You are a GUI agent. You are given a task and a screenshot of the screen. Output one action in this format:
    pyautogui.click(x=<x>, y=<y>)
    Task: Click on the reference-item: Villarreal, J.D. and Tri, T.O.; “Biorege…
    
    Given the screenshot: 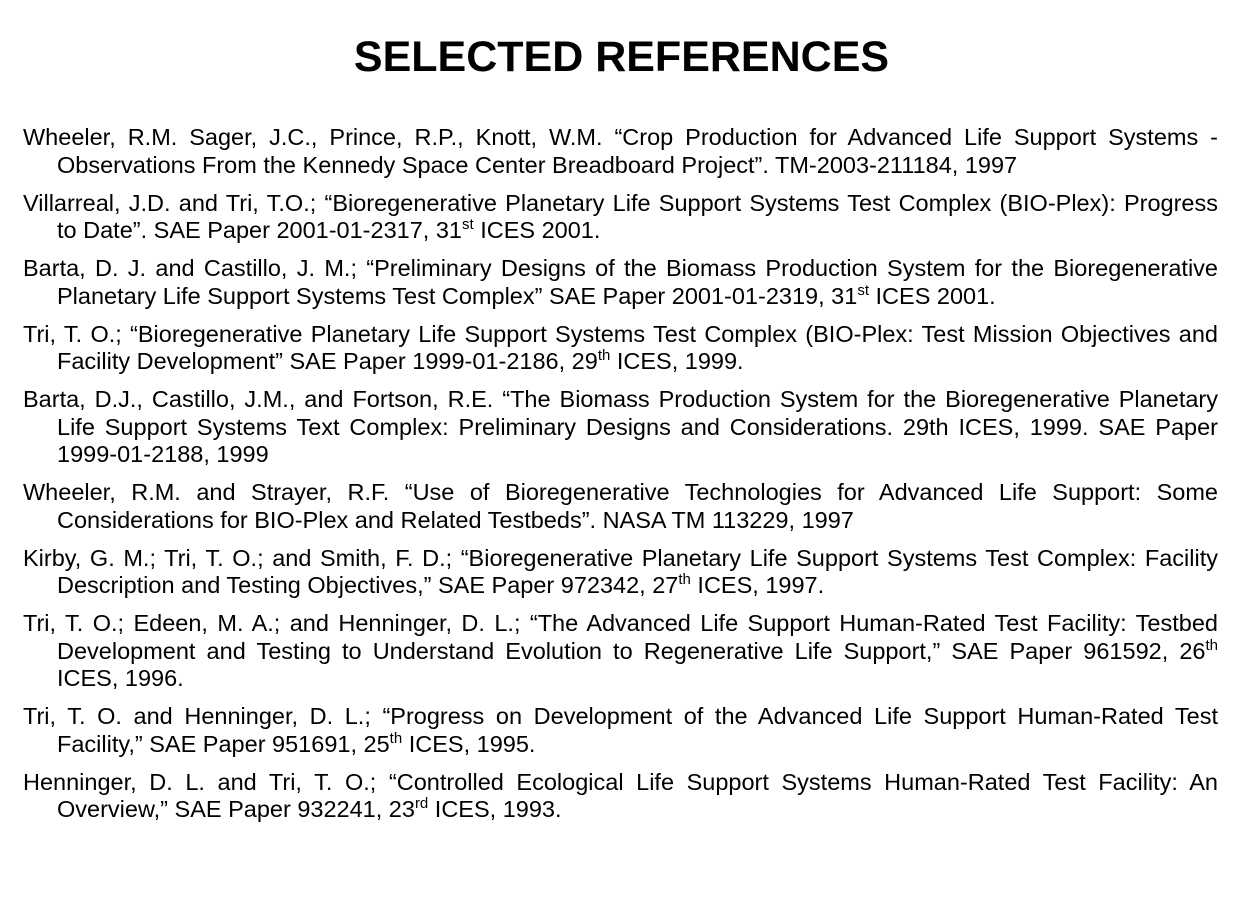 What is the action you would take?
    pyautogui.click(x=620, y=217)
    